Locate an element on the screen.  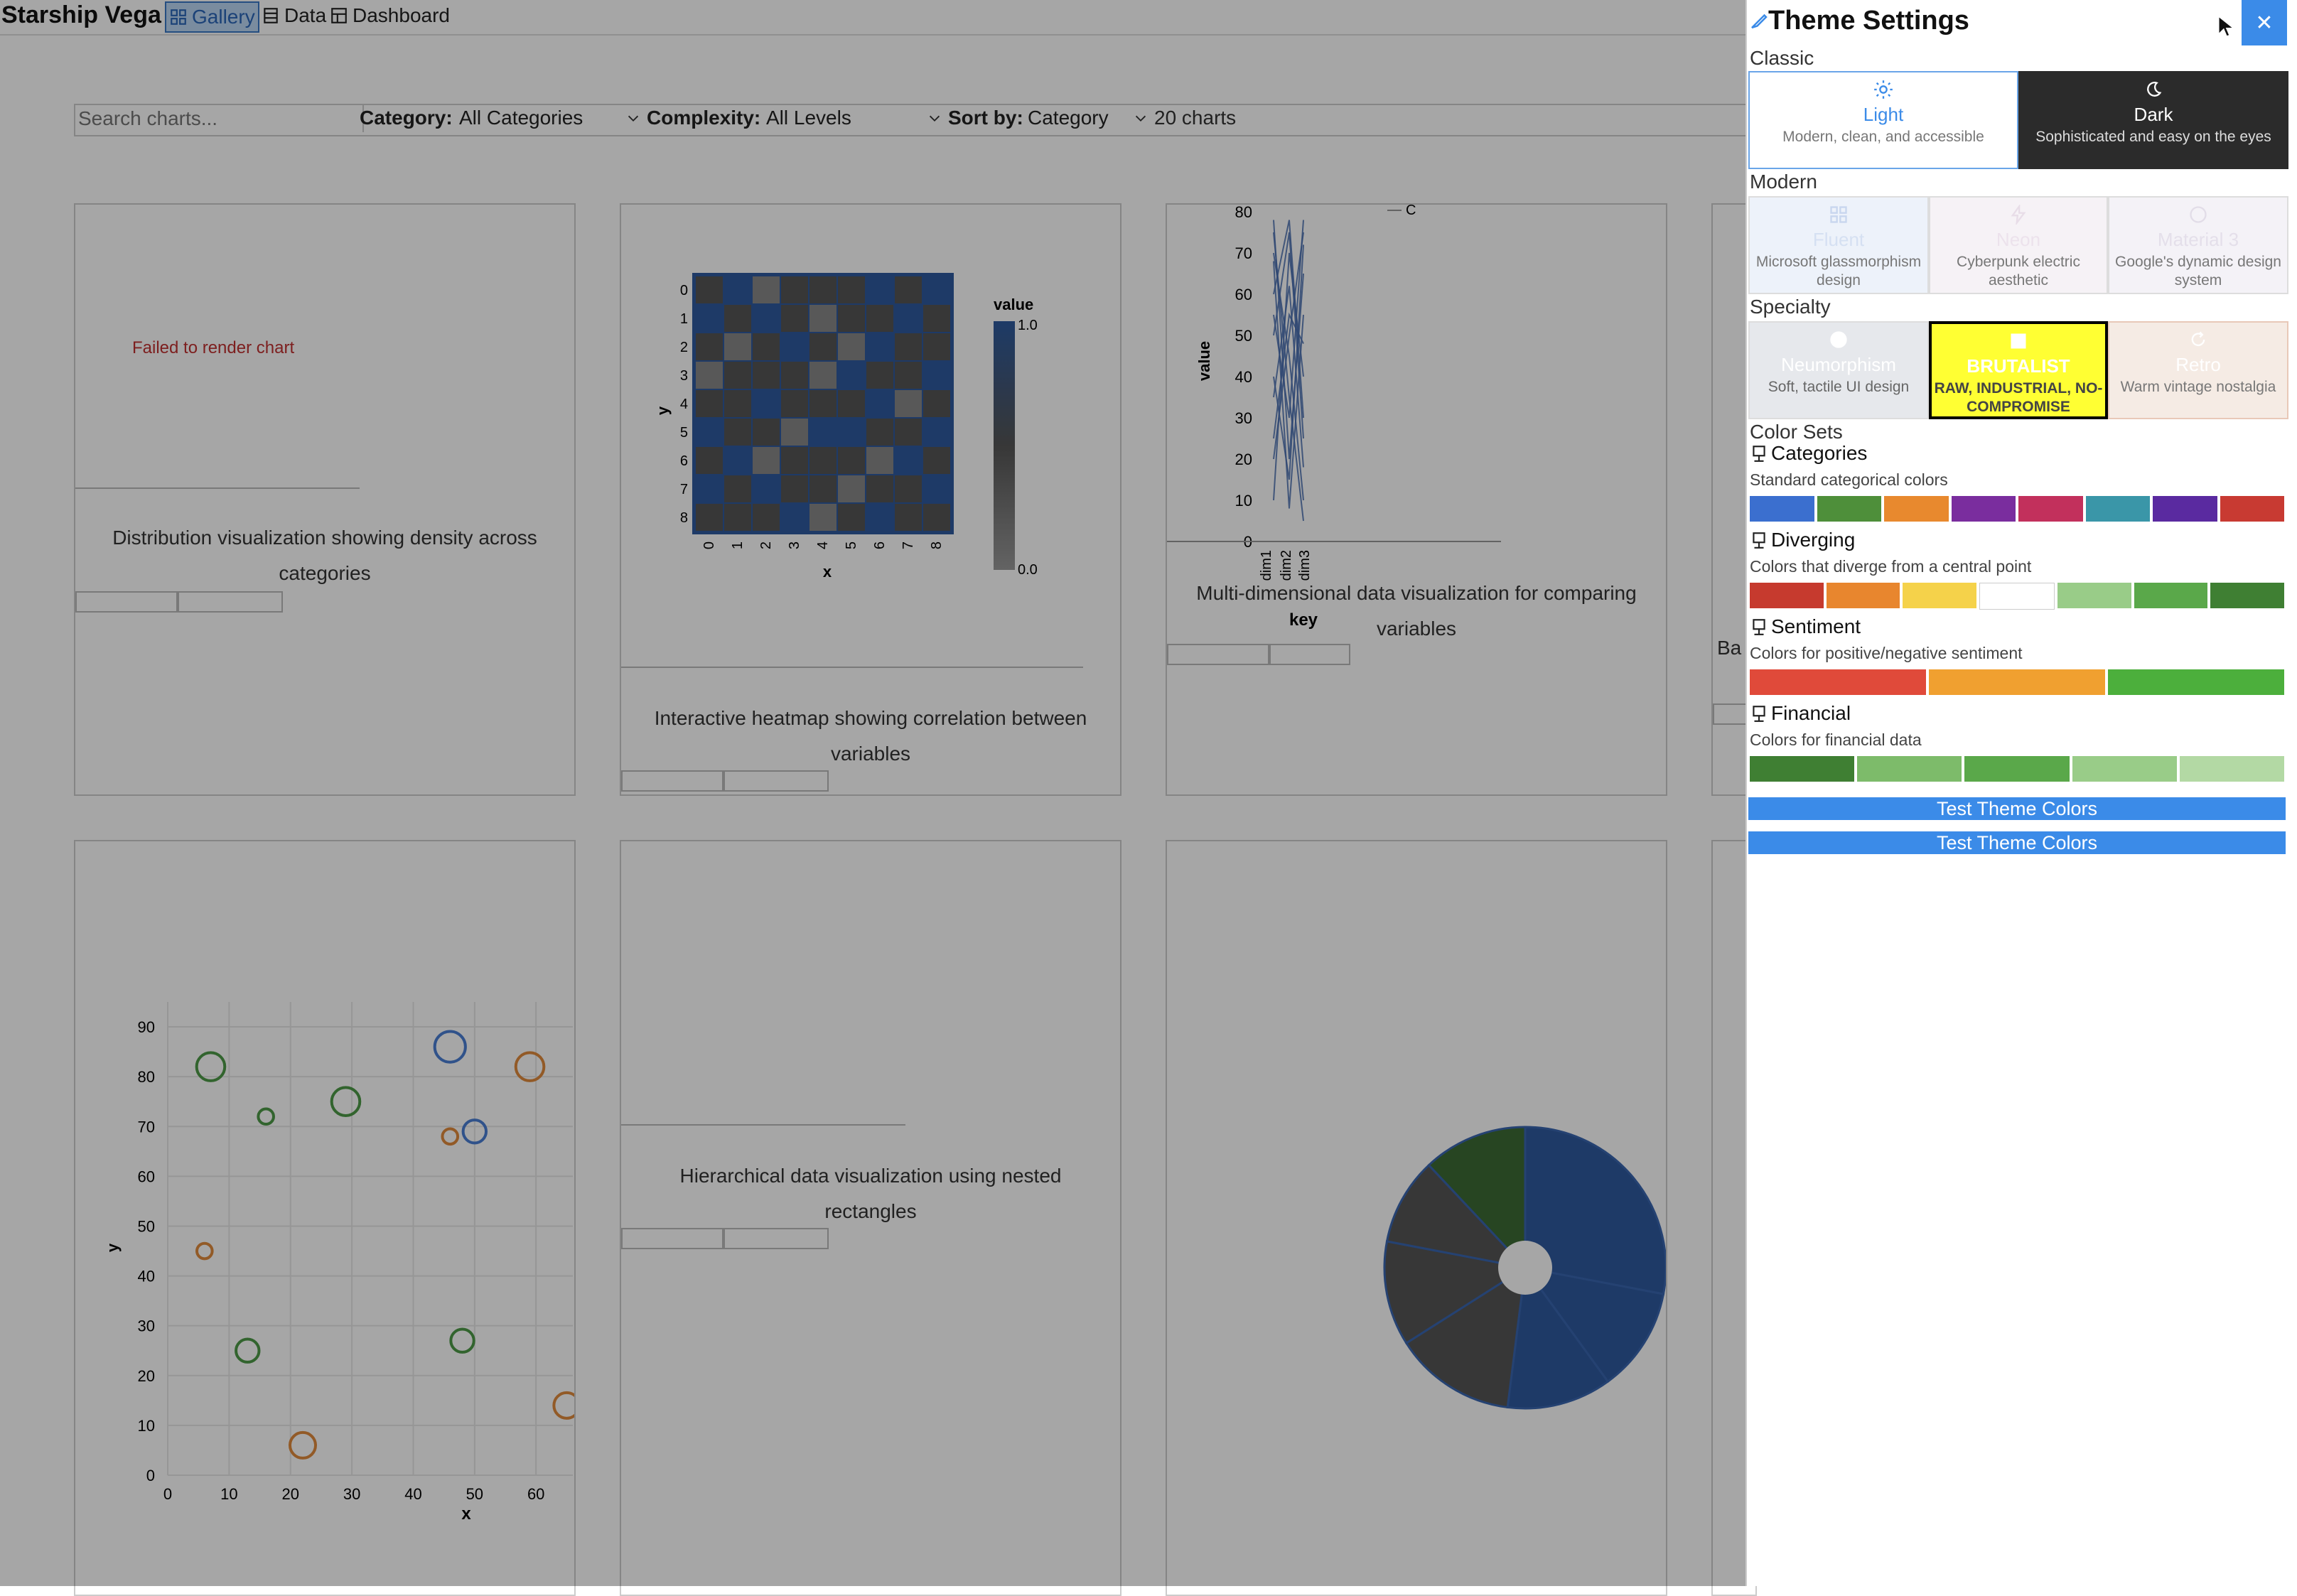
close-button: ✕ is located at coordinates (2264, 23).